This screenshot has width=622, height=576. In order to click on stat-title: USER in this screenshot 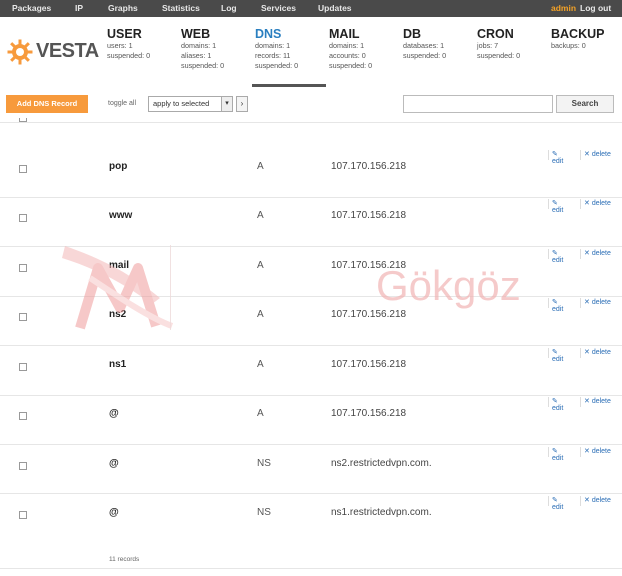, I will do `click(124, 34)`.